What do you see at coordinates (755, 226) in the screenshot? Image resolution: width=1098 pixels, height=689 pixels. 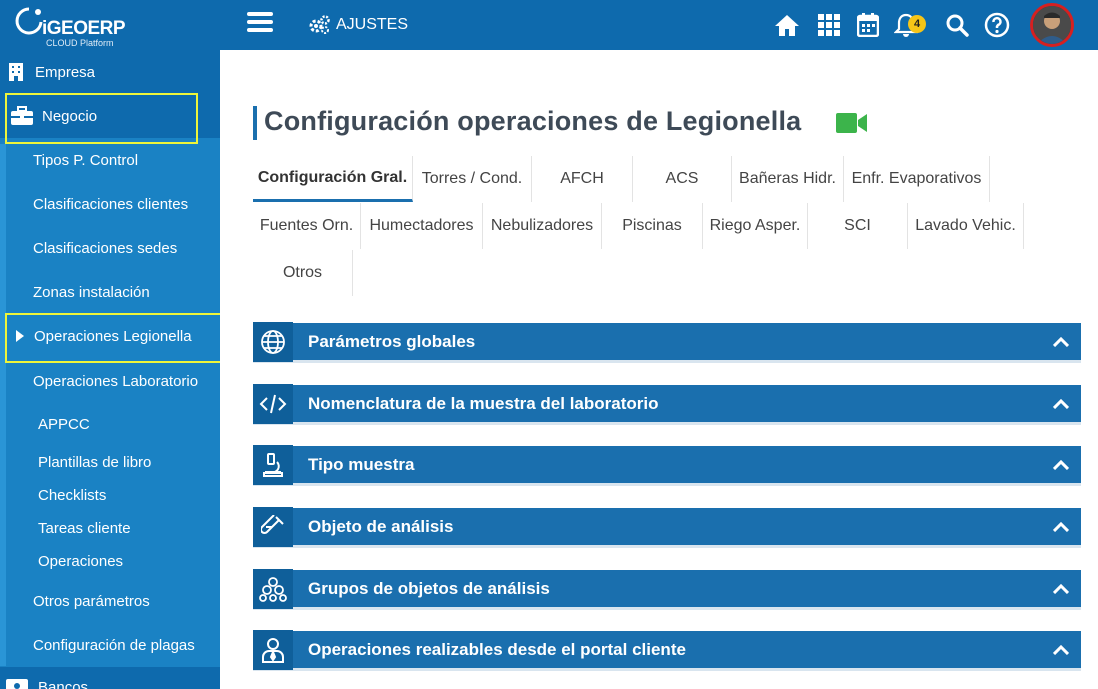 I see `tab-riego-asper: Riego Asper.` at bounding box center [755, 226].